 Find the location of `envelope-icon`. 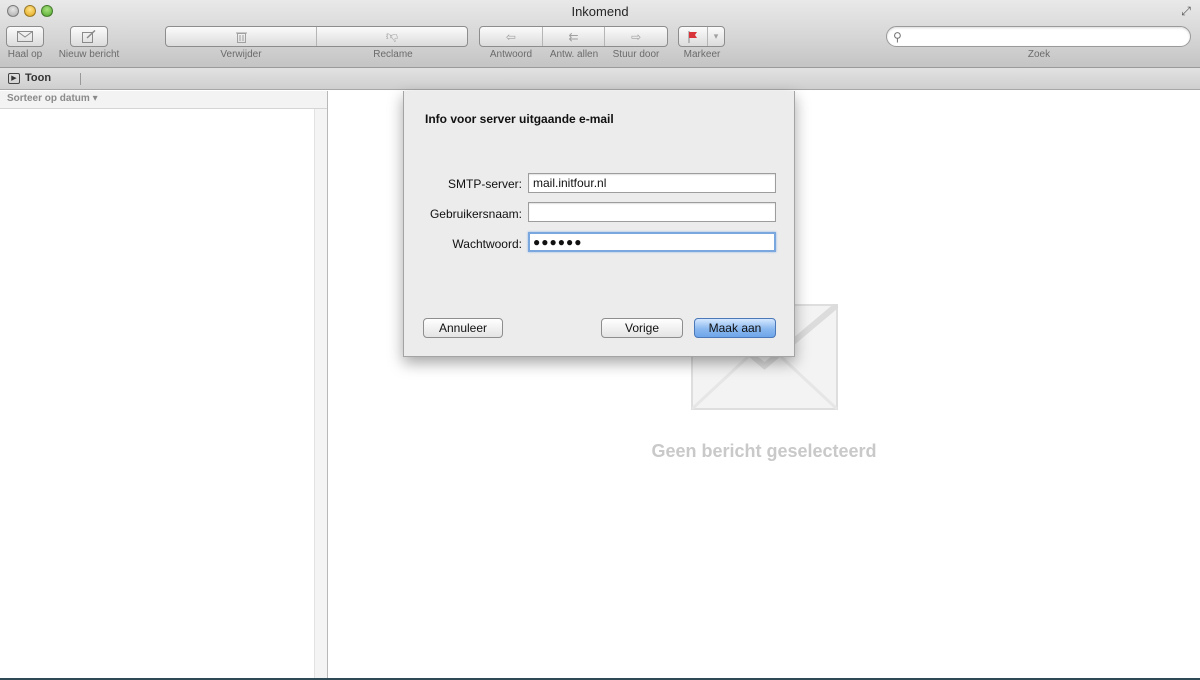

envelope-icon is located at coordinates (25, 36).